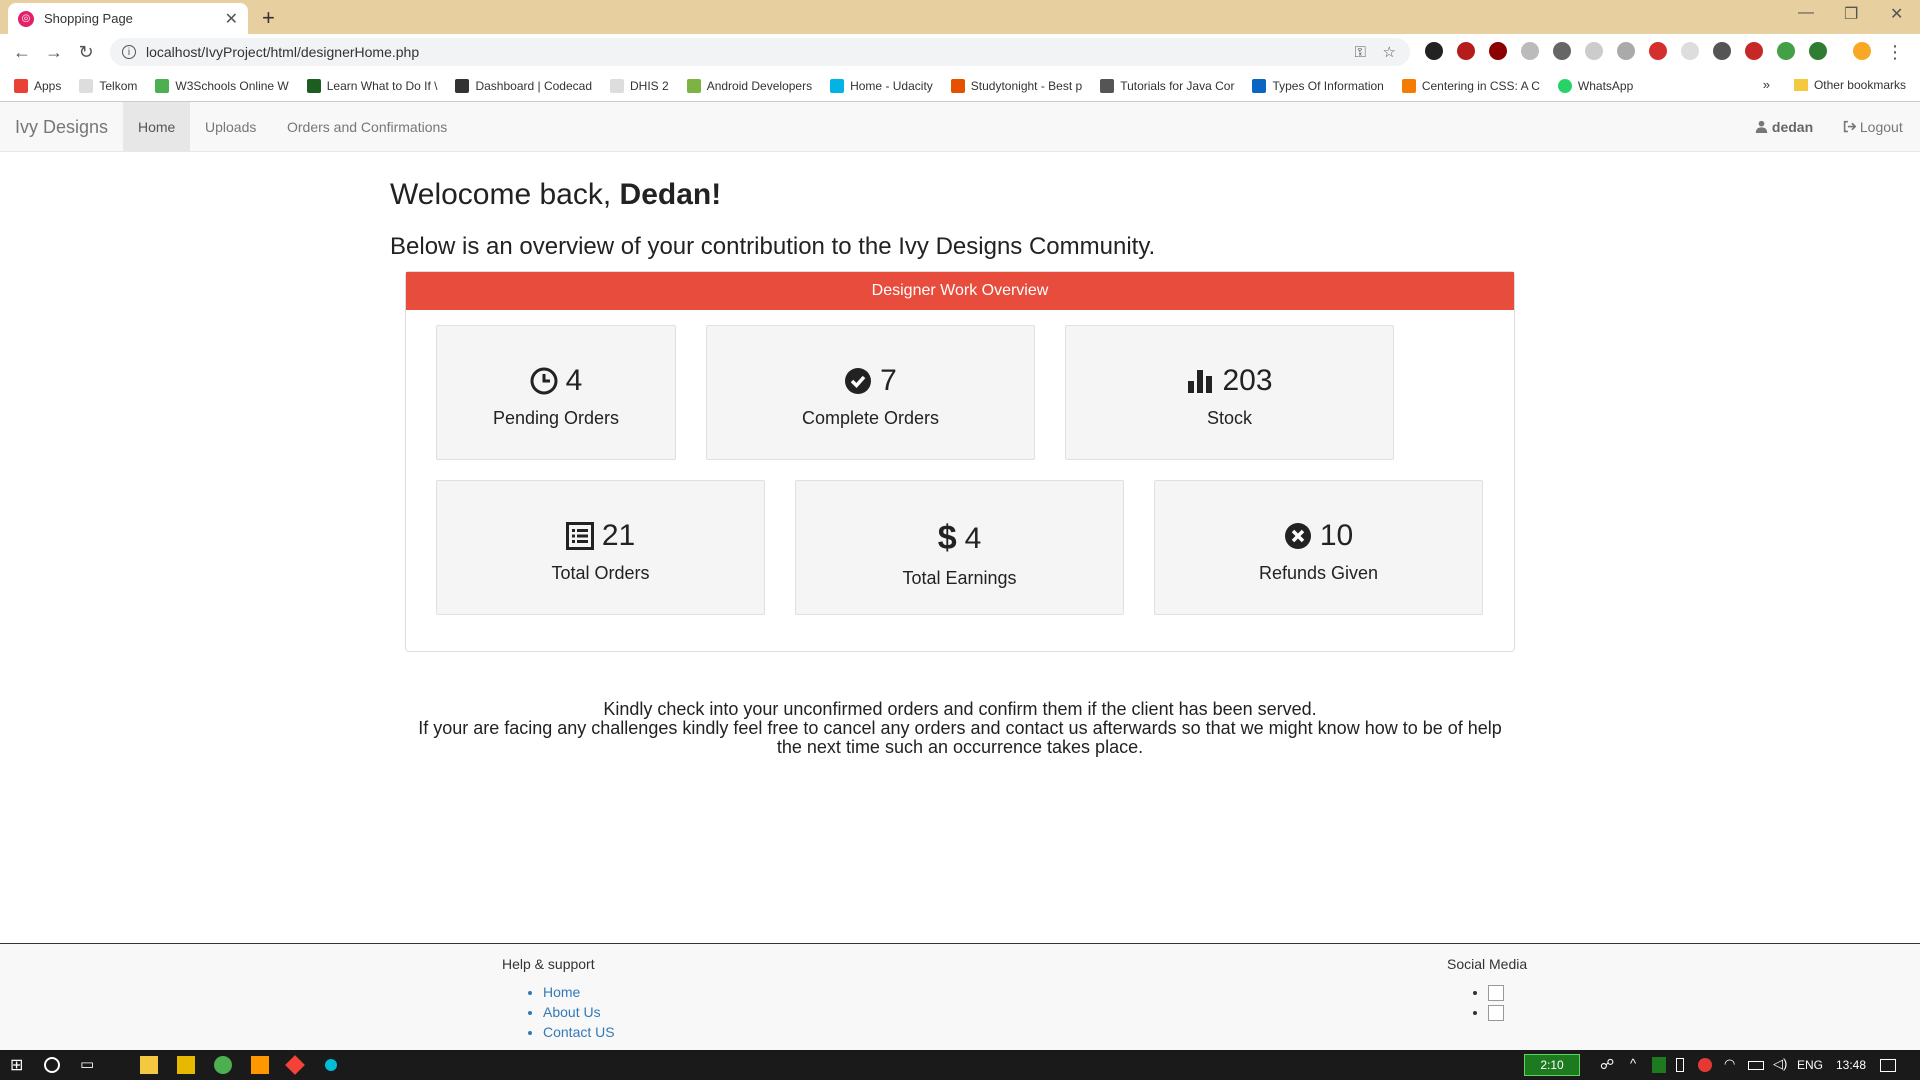  I want to click on more-bookmarks-icon: », so click(1766, 84).